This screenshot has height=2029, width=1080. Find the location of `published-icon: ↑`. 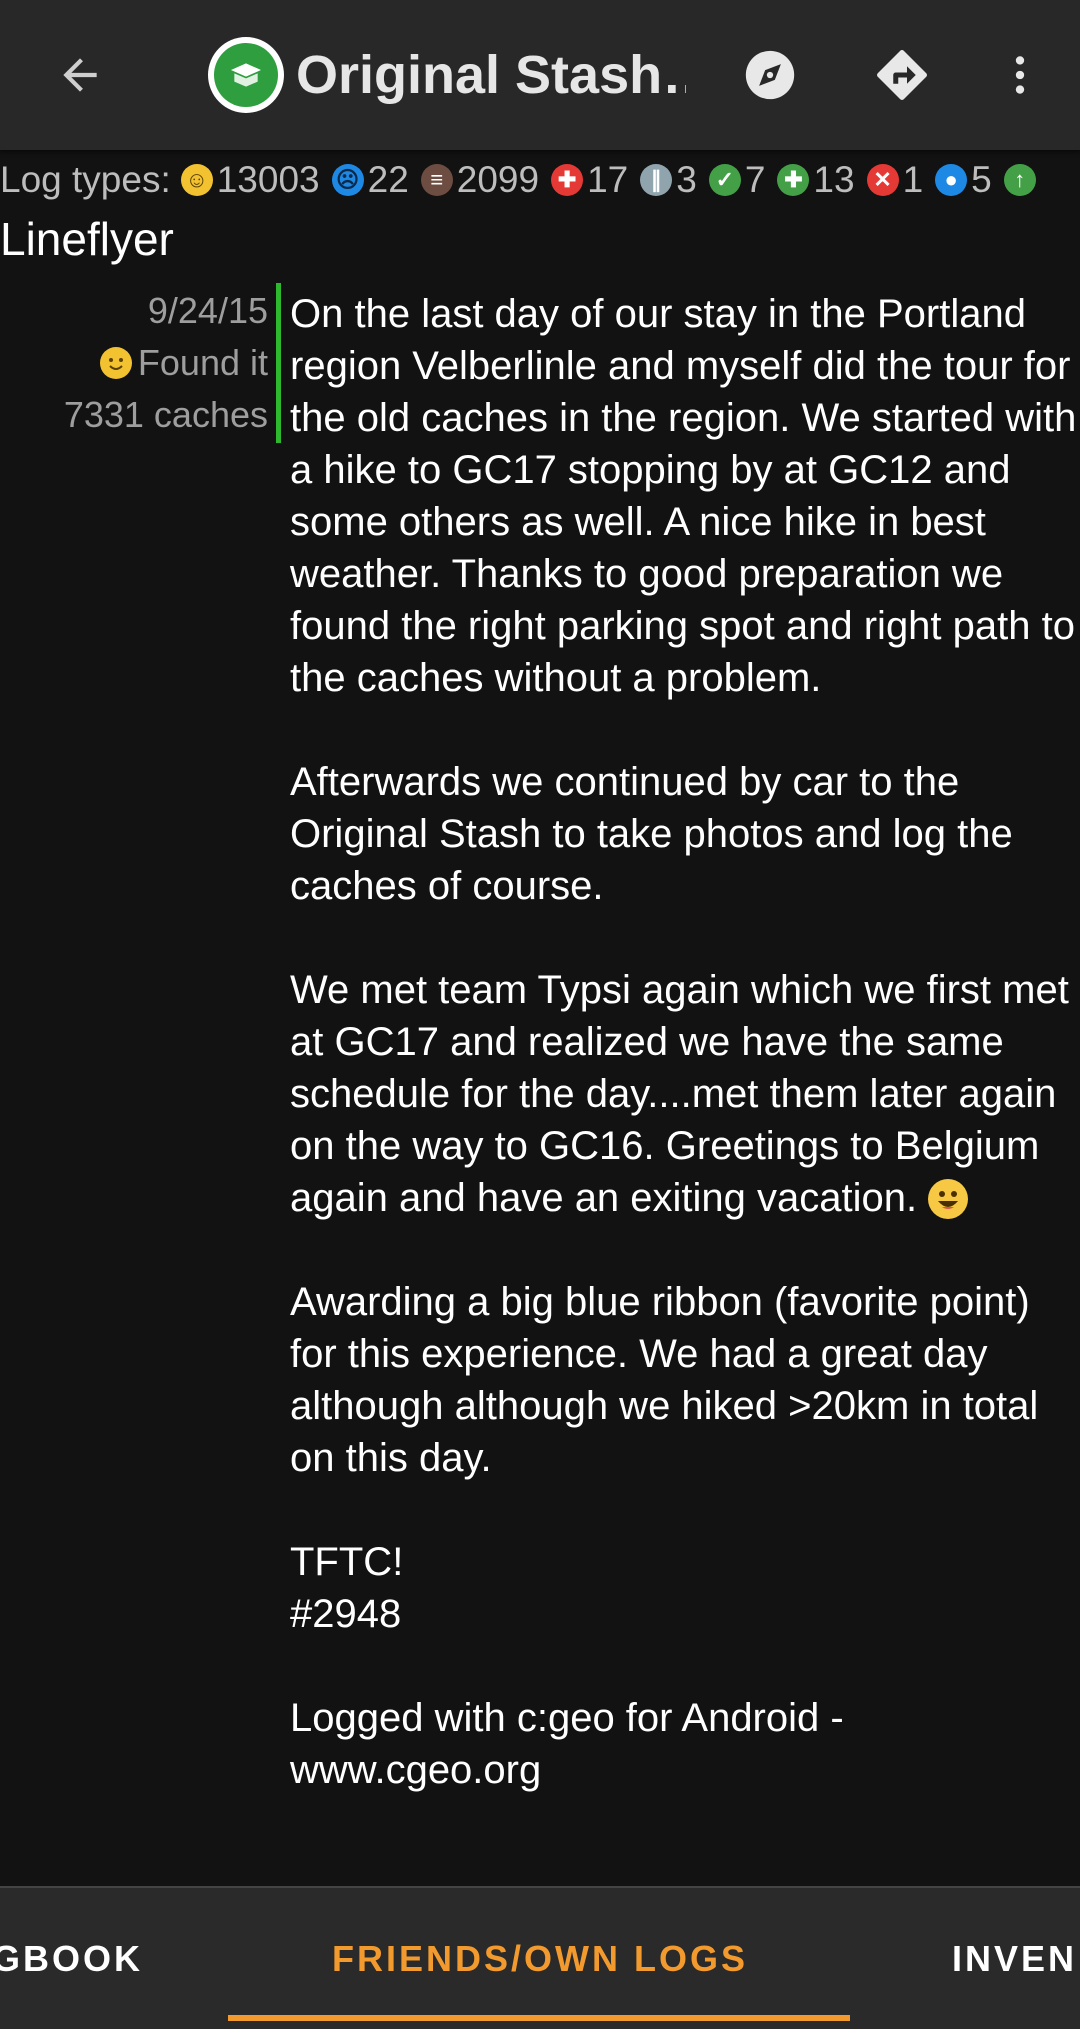

published-icon: ↑ is located at coordinates (1019, 180).